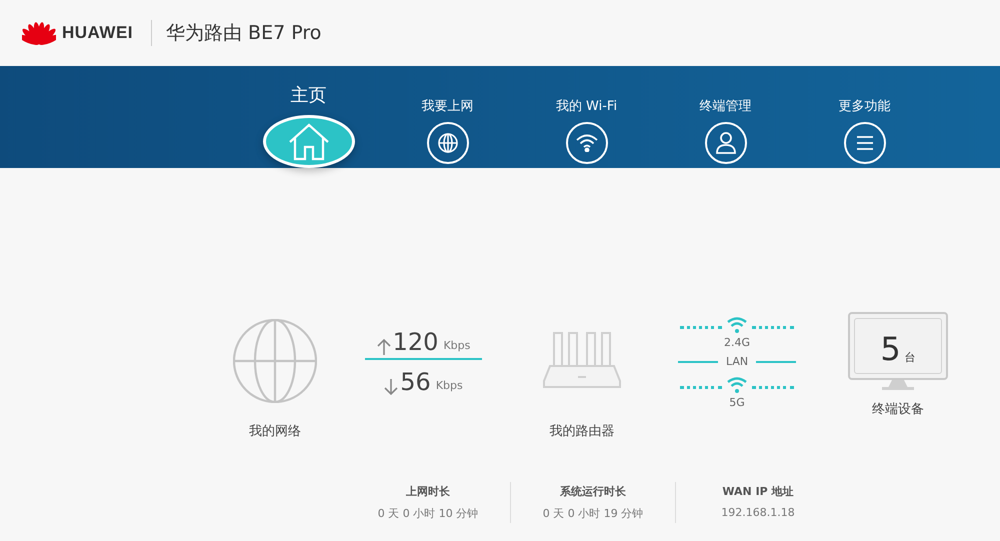  What do you see at coordinates (383, 347) in the screenshot?
I see `upload-arrow-icon` at bounding box center [383, 347].